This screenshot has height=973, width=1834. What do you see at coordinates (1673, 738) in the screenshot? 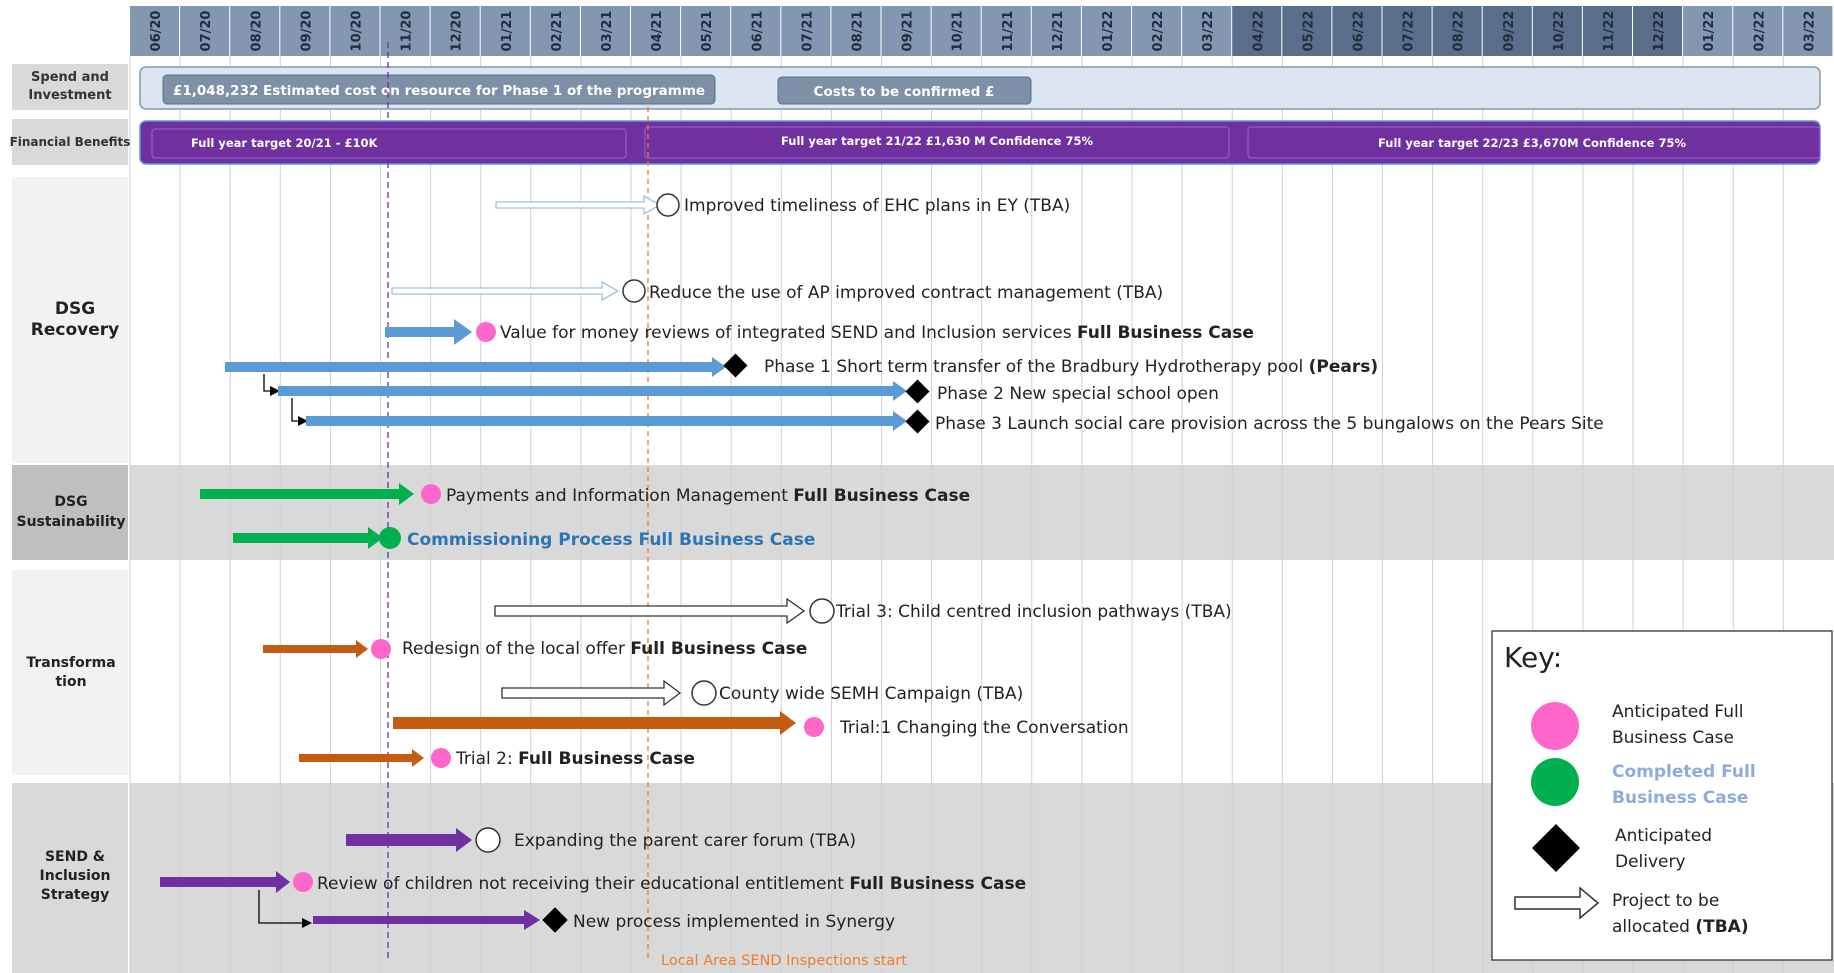
I see `legend-anticipated-fbc-line2: Business Case` at bounding box center [1673, 738].